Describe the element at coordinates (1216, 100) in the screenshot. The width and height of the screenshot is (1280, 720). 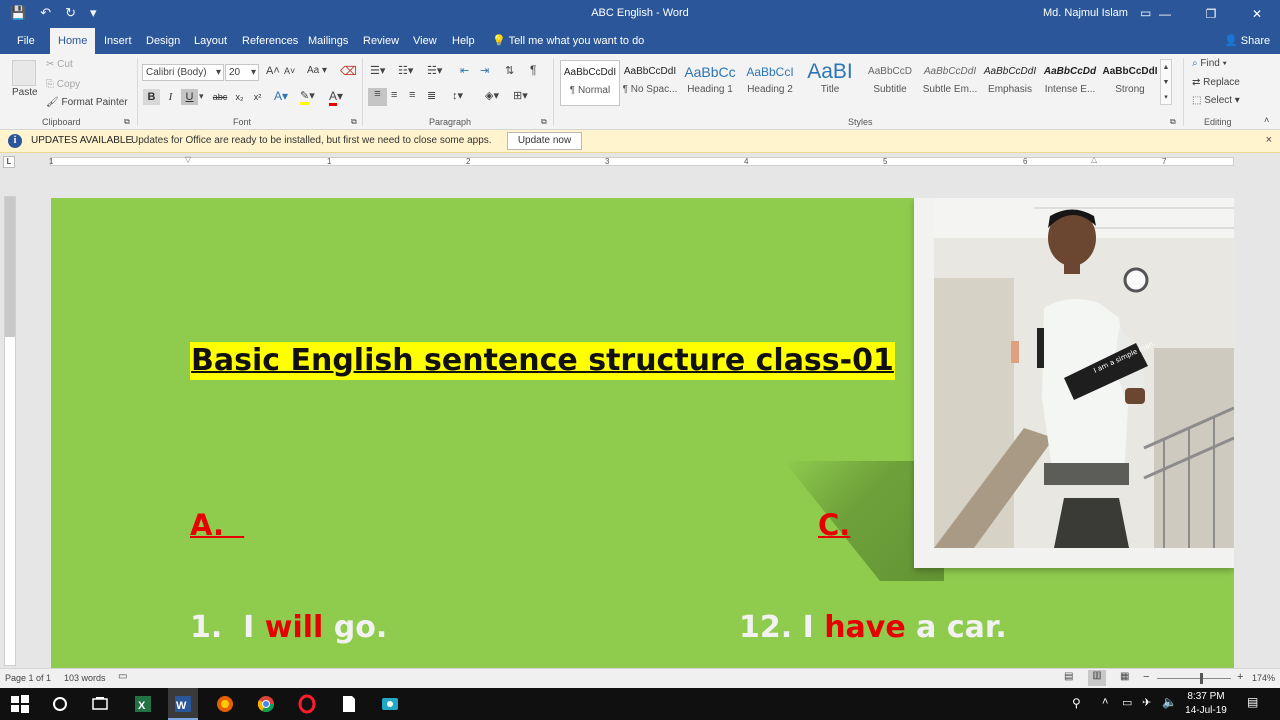
I see `select-button: ⬚ Select ▾` at that location.